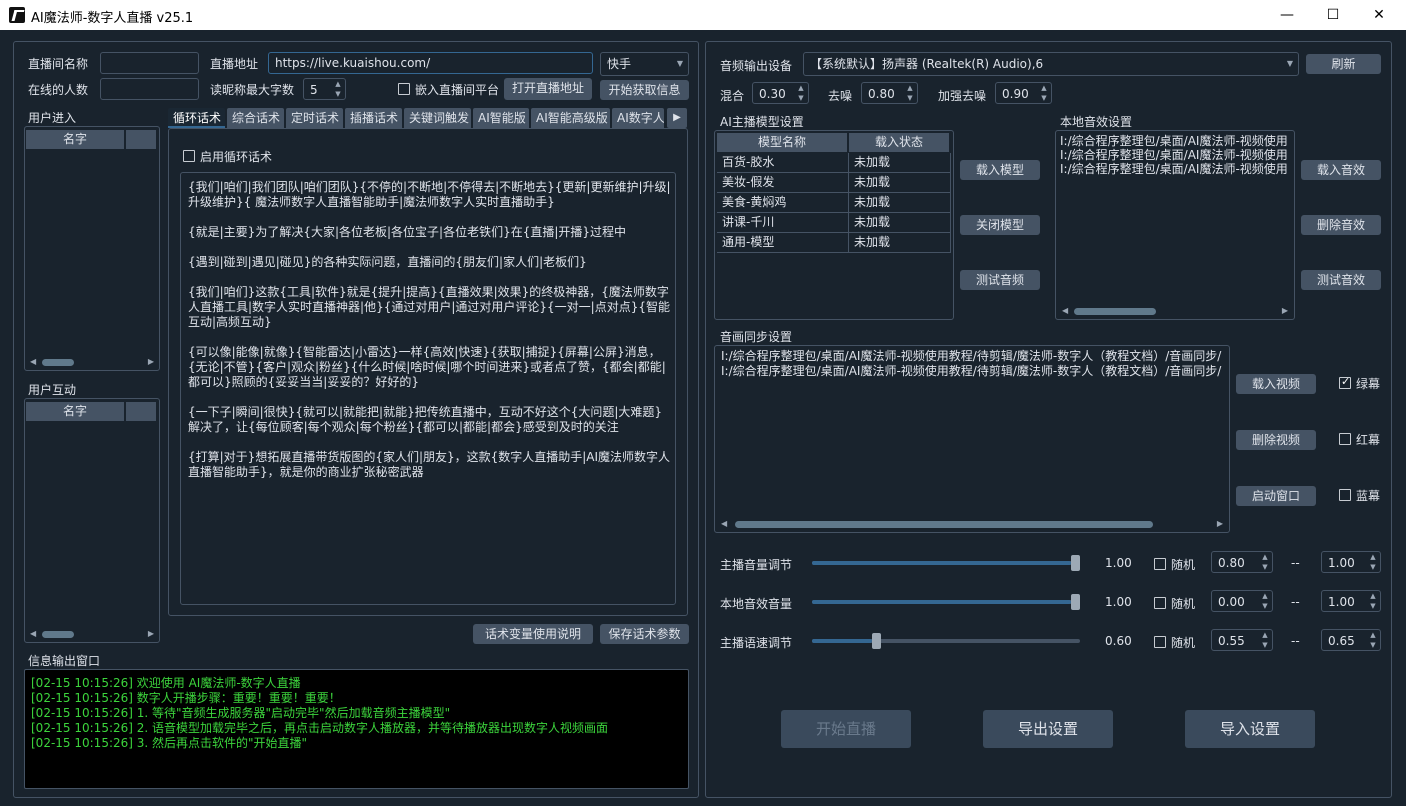 The image size is (1406, 806). I want to click on av-sync-hscroll: ◀ ▶, so click(972, 524).